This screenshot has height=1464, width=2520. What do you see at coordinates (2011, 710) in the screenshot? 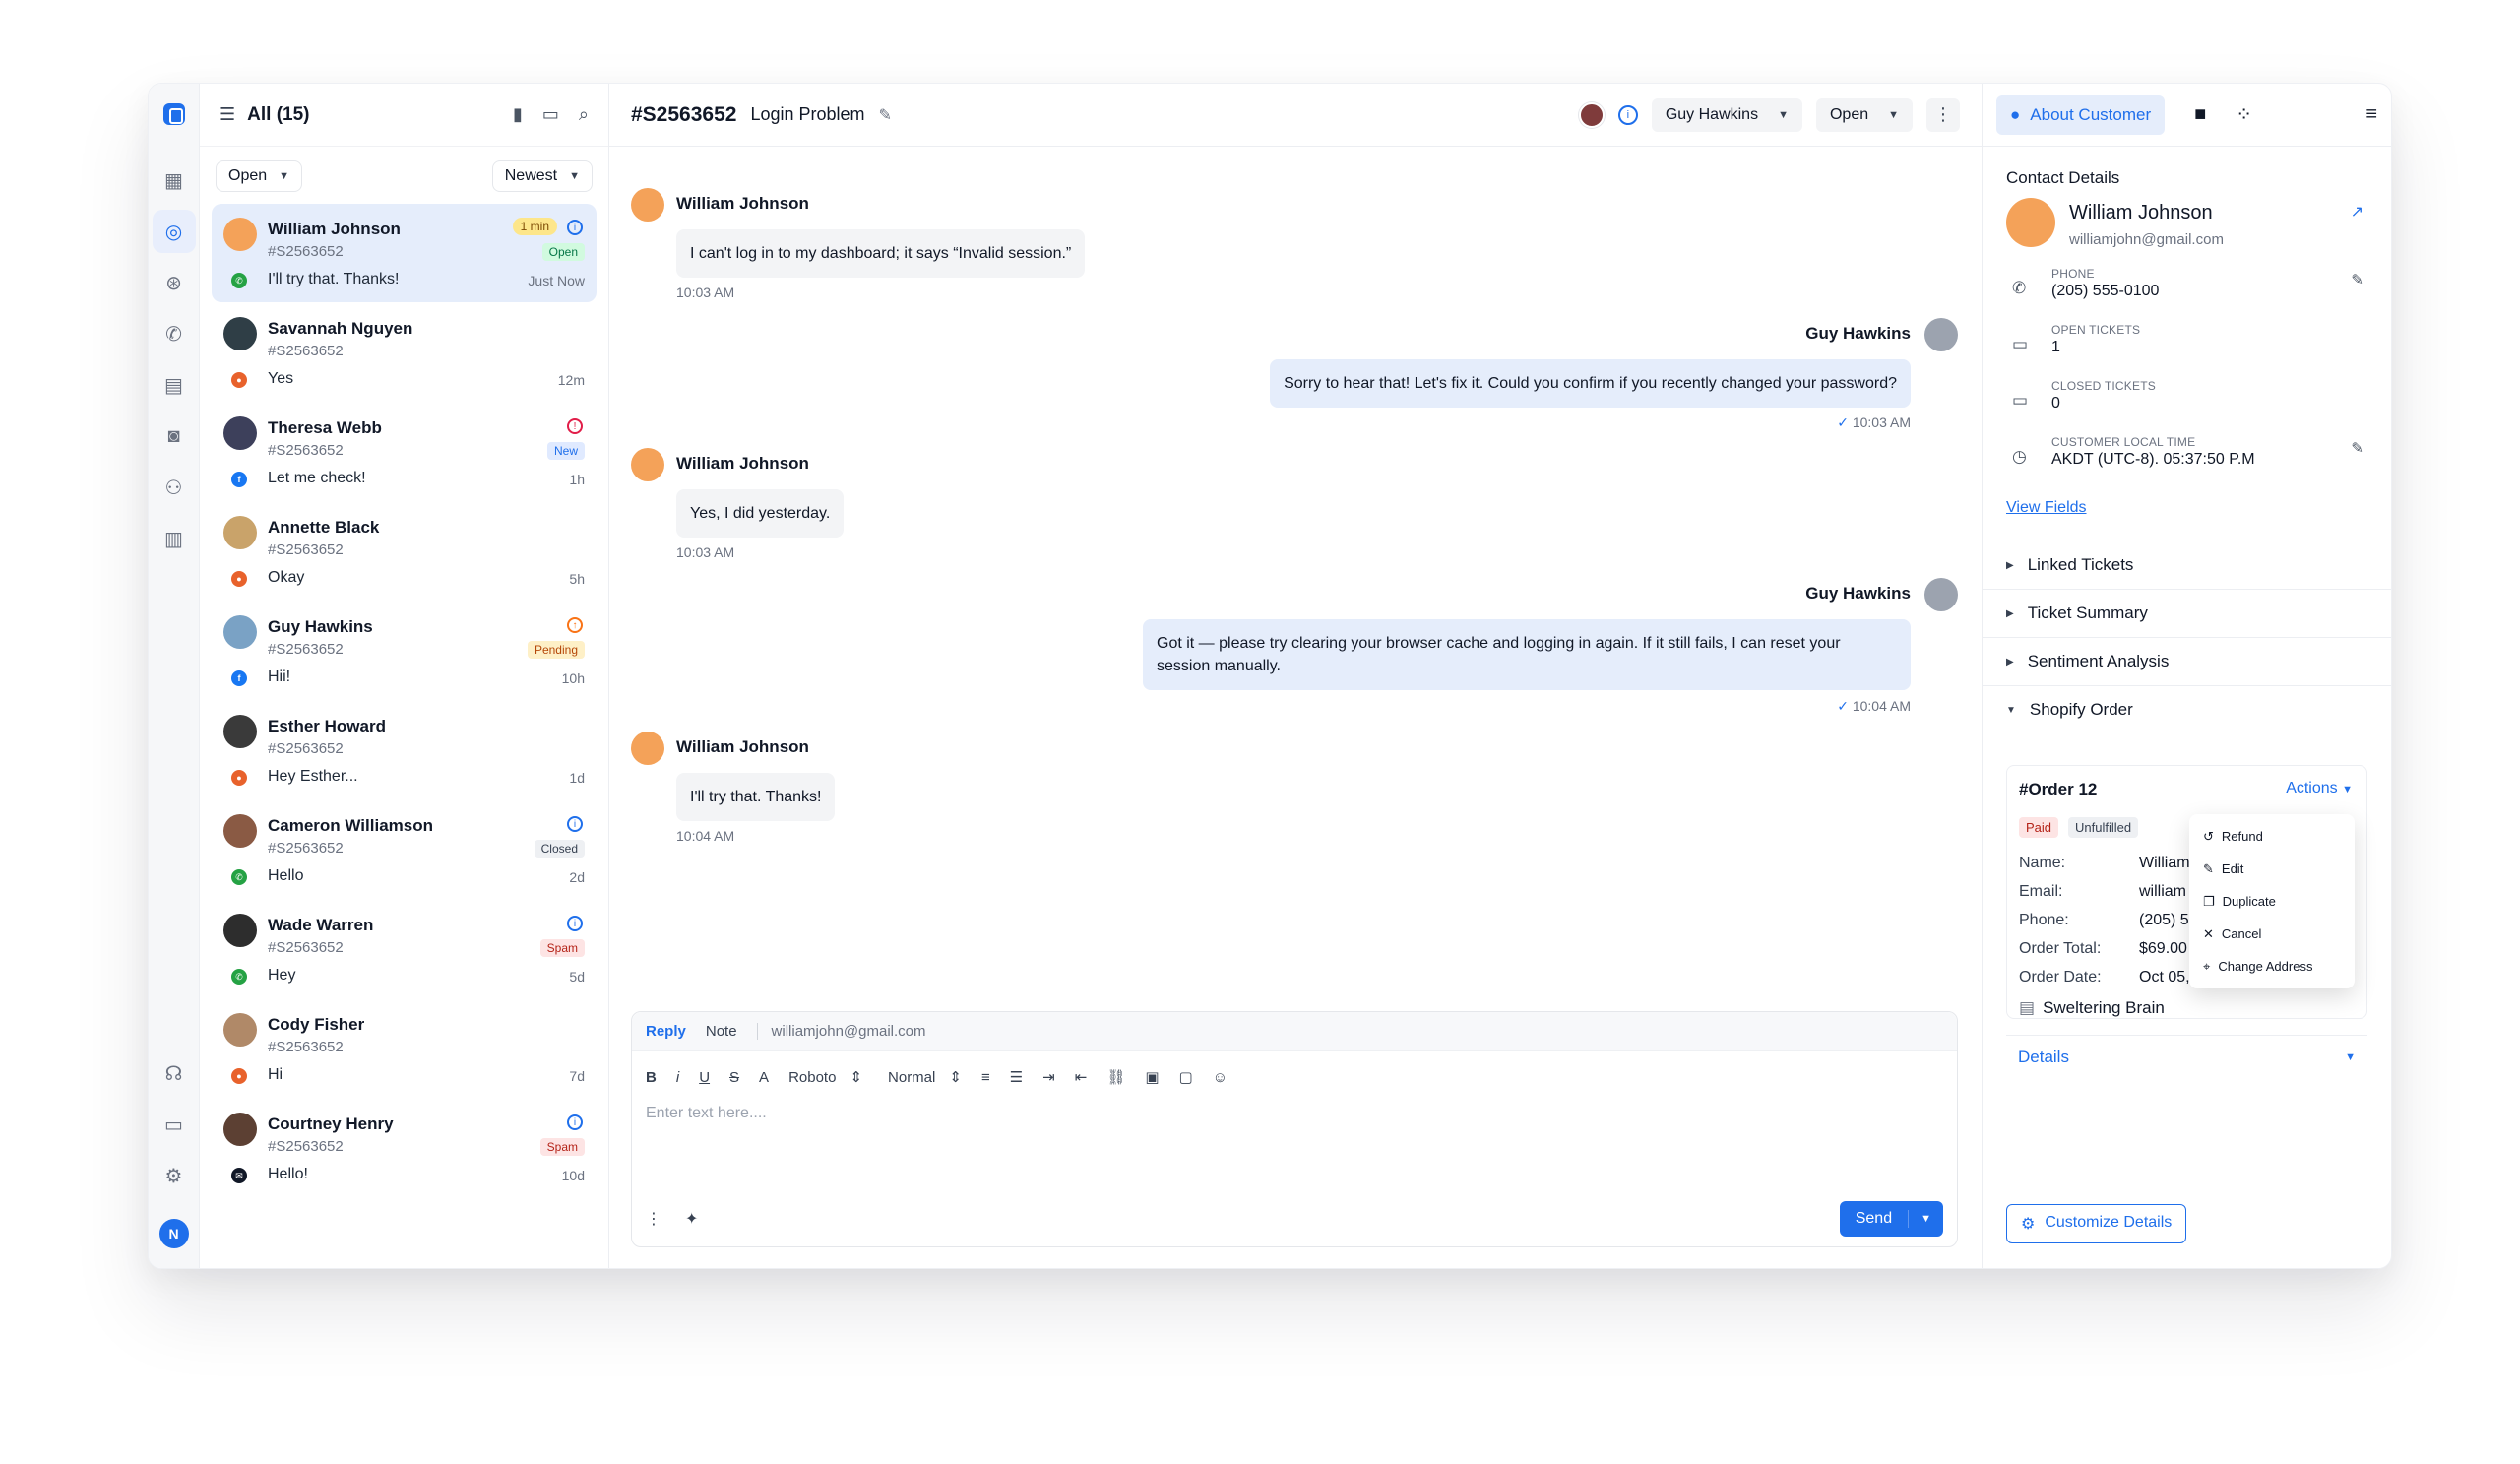
I see `caret-down-icon: ▼` at bounding box center [2011, 710].